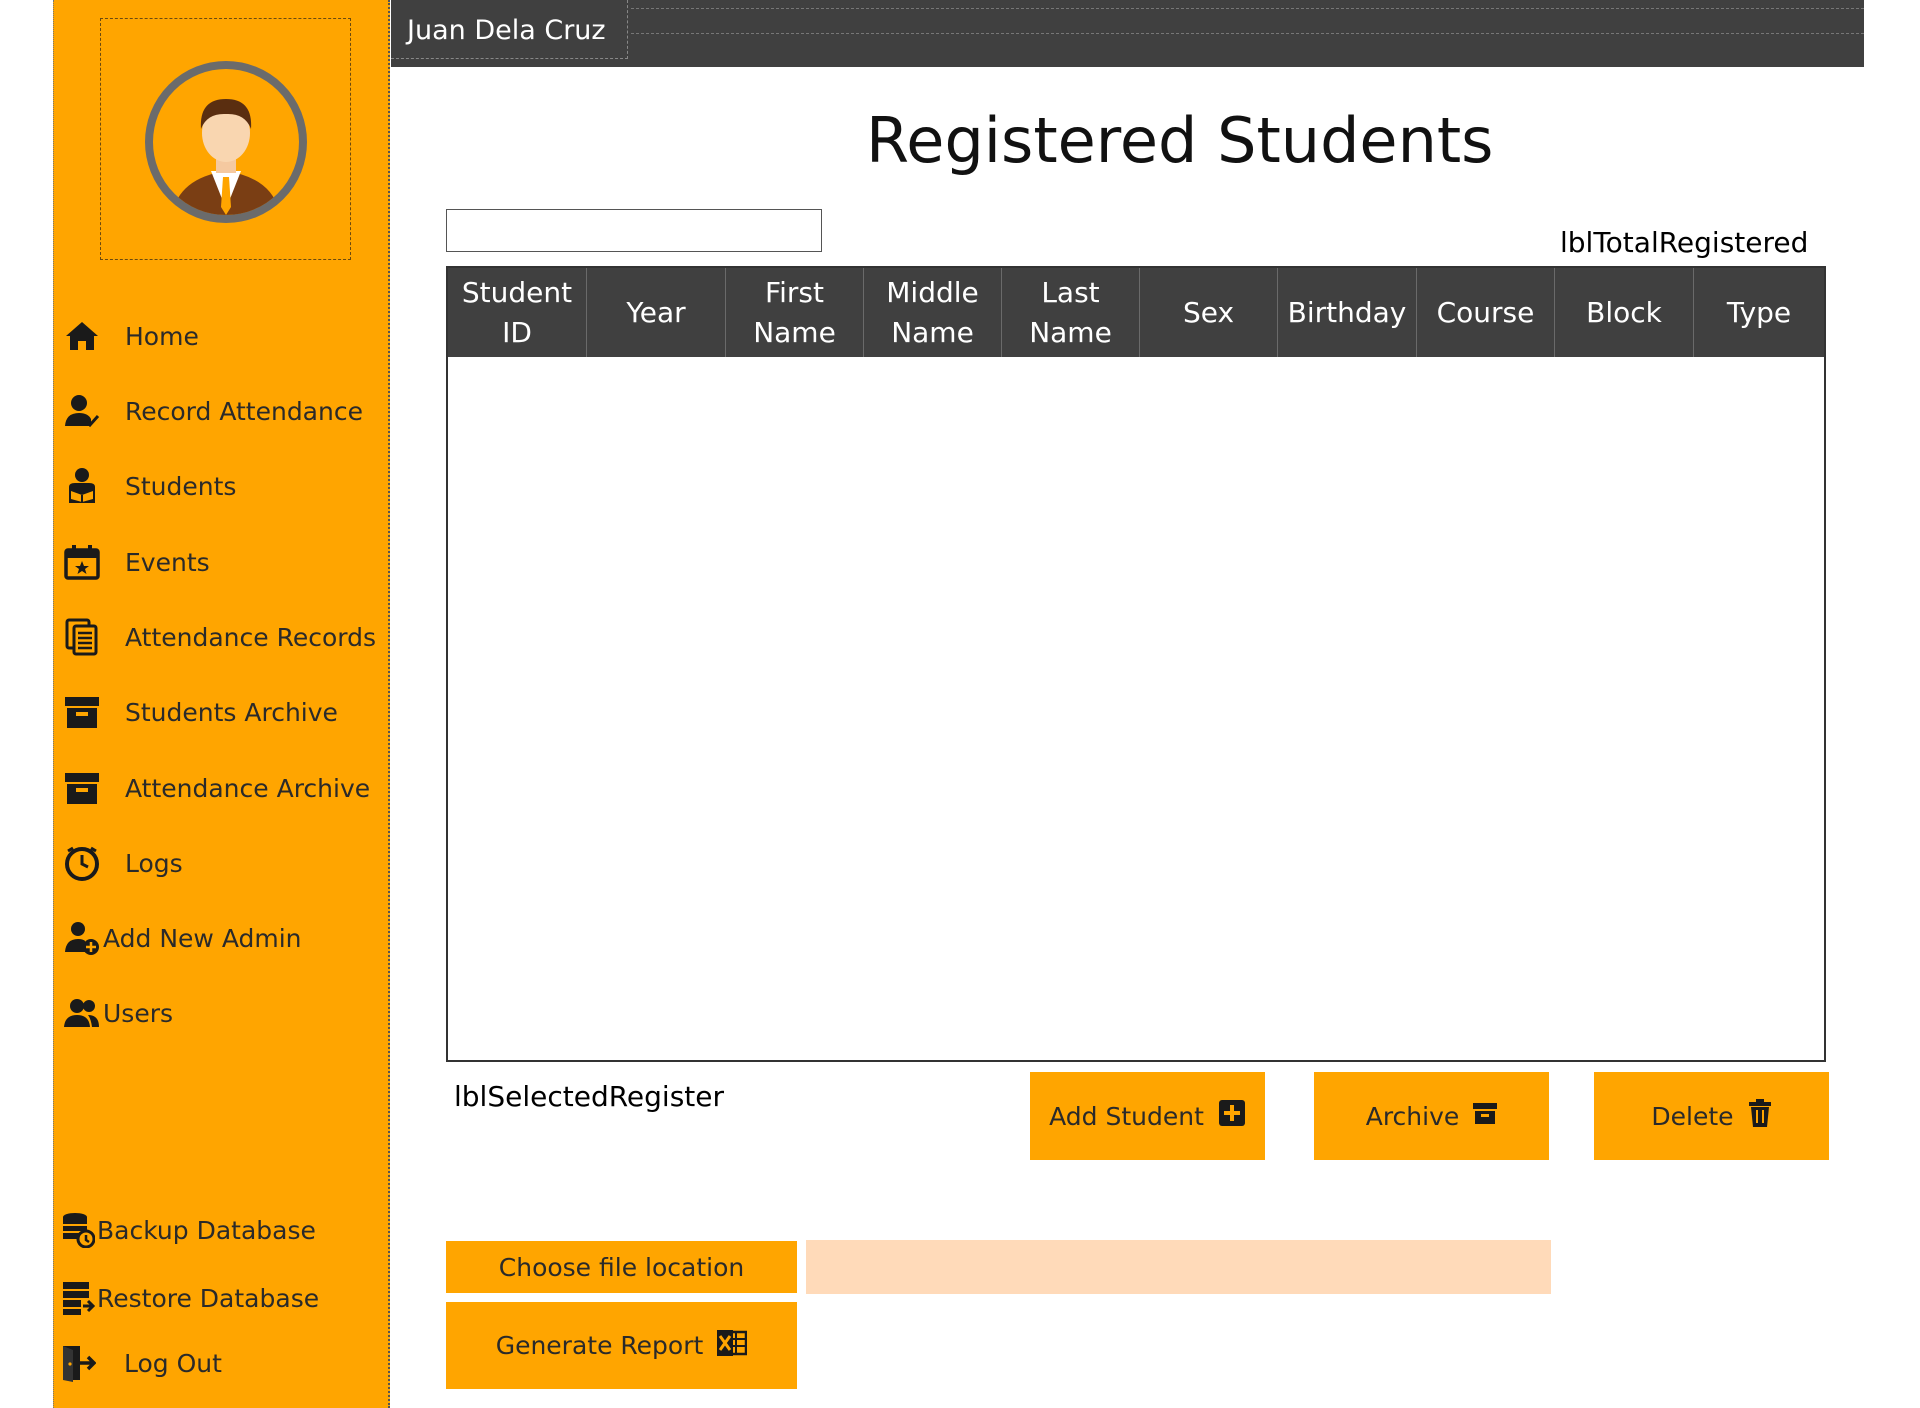 This screenshot has width=1920, height=1408. I want to click on sidebar-item-users: Users, so click(219, 1013).